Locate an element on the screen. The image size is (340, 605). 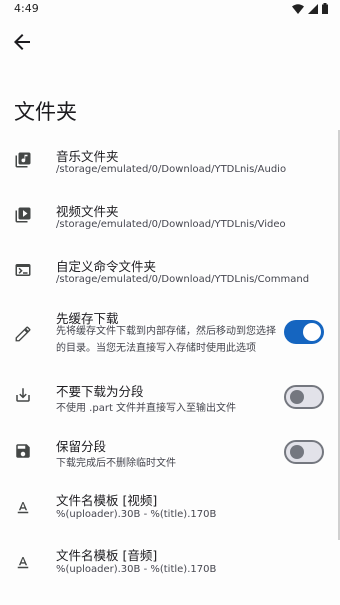
setting-subtitle: 下载完成后不删除临时文件 is located at coordinates (116, 463).